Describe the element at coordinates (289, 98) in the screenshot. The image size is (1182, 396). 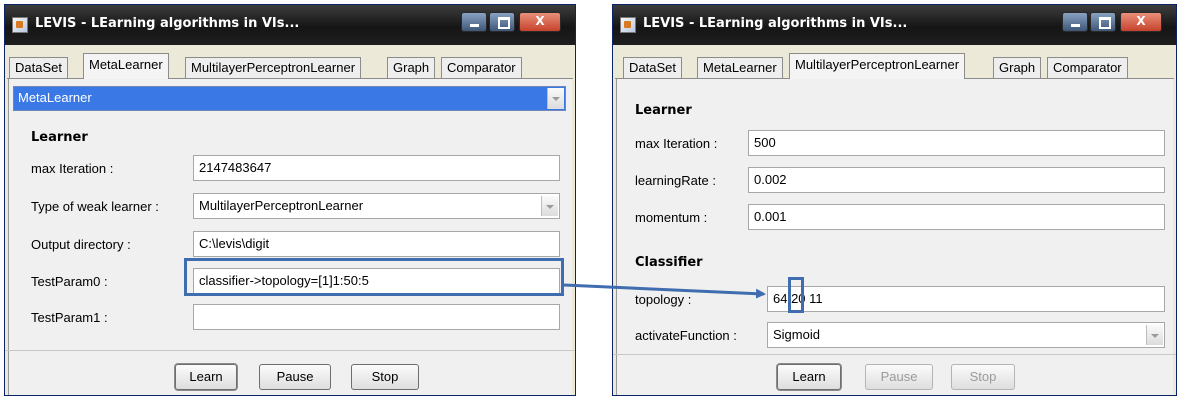
I see `learner-select: MetaLearner` at that location.